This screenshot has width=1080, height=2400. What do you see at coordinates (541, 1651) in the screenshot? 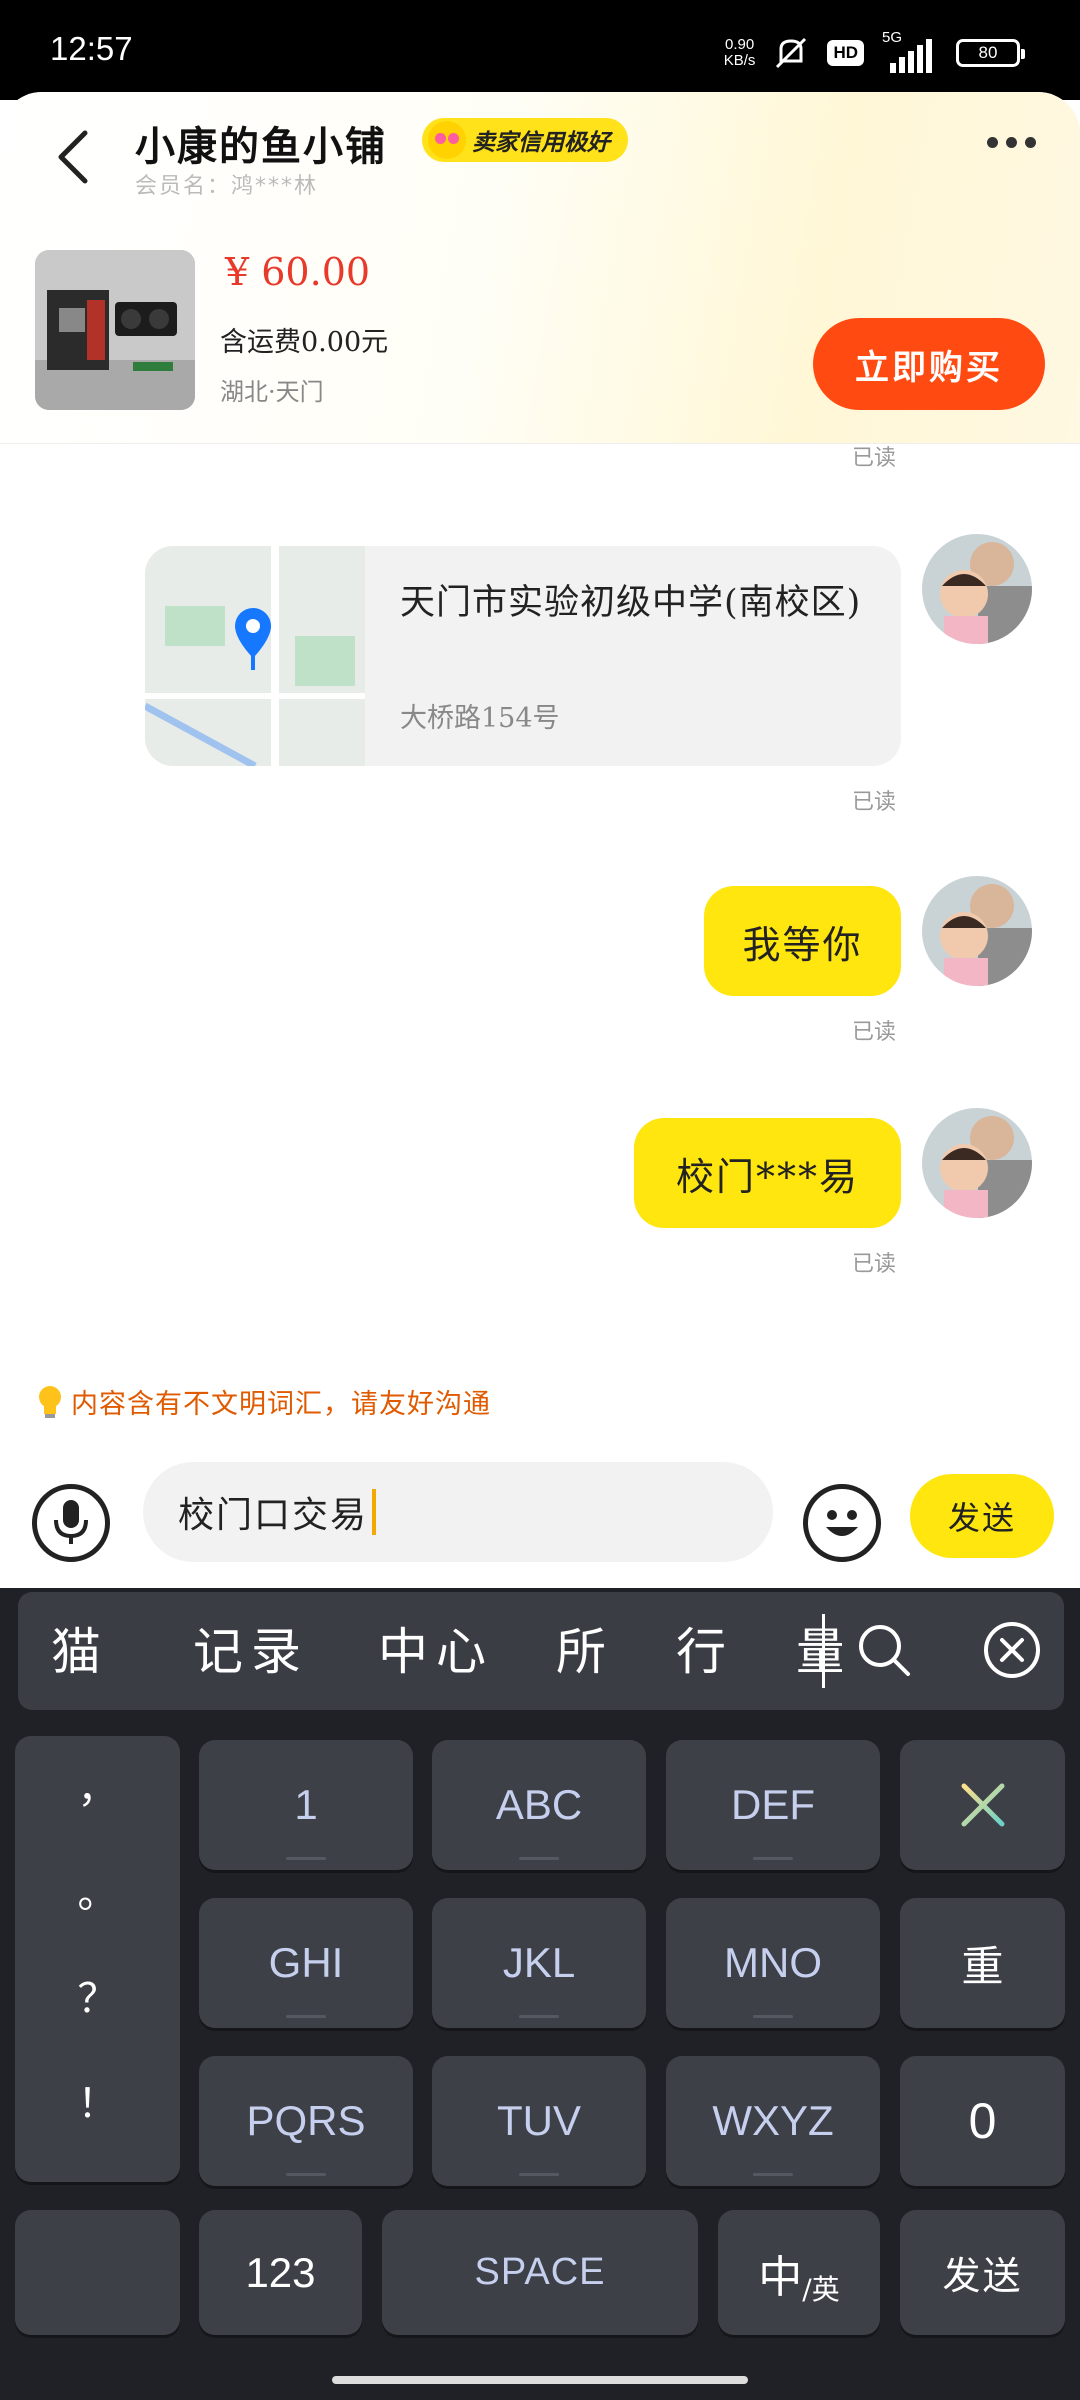
I see `candidate-bar: 猫 记录 中心 所 行 量` at bounding box center [541, 1651].